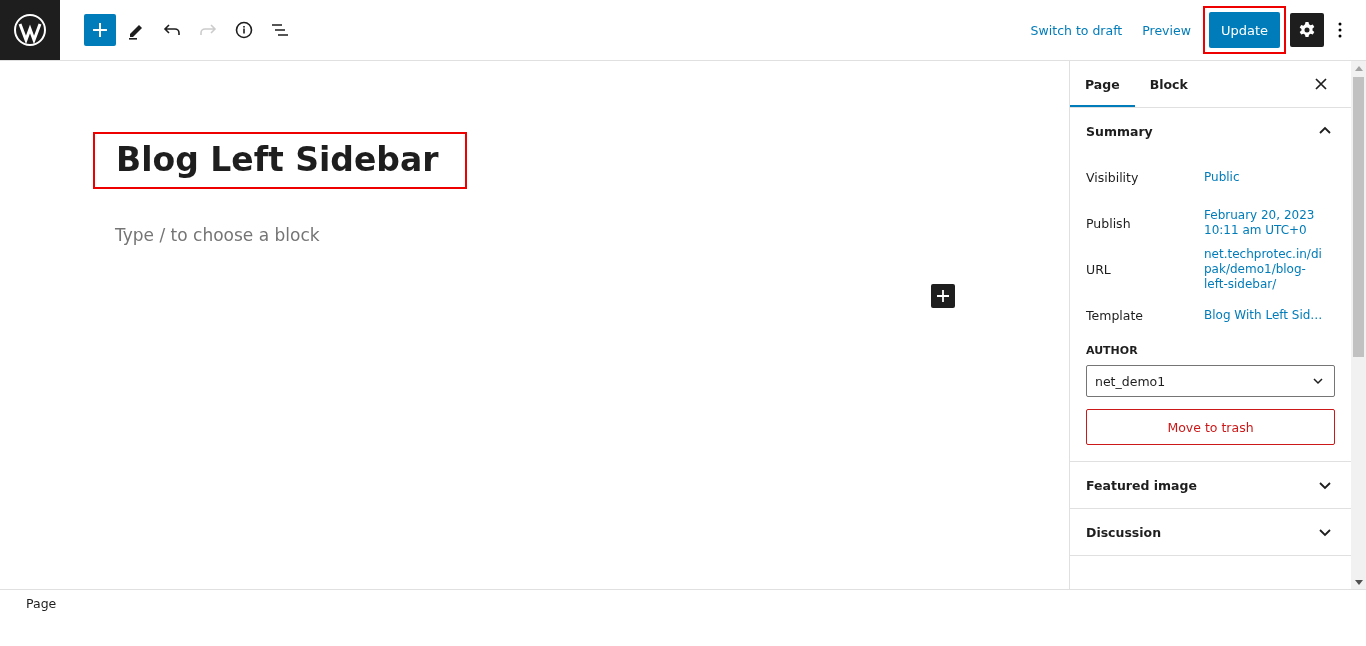 The image size is (1366, 646). What do you see at coordinates (280, 160) in the screenshot?
I see `page-title: Blog Left Sidebar` at bounding box center [280, 160].